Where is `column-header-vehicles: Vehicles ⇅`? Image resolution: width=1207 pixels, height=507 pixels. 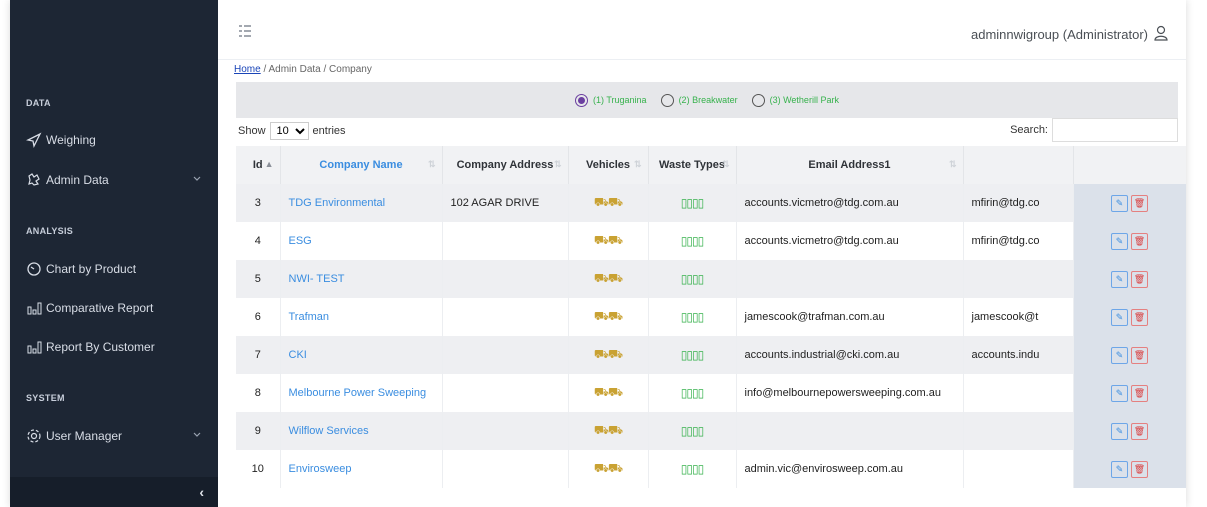 column-header-vehicles: Vehicles ⇅ is located at coordinates (608, 165).